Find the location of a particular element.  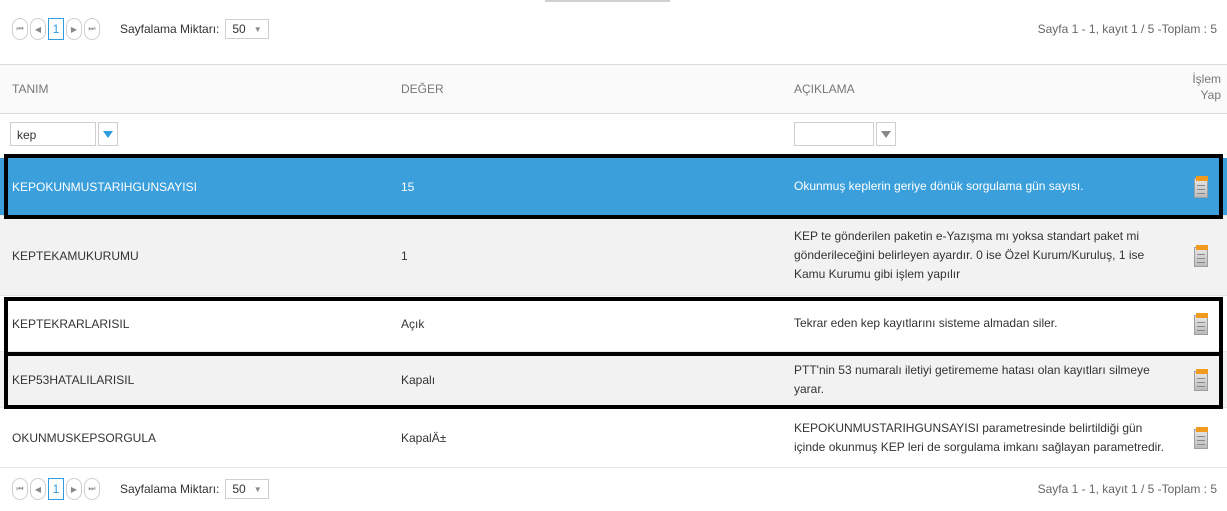

table-header: TANIM DEĞER AÇIKLAMA İşlem Yap is located at coordinates (613, 89).